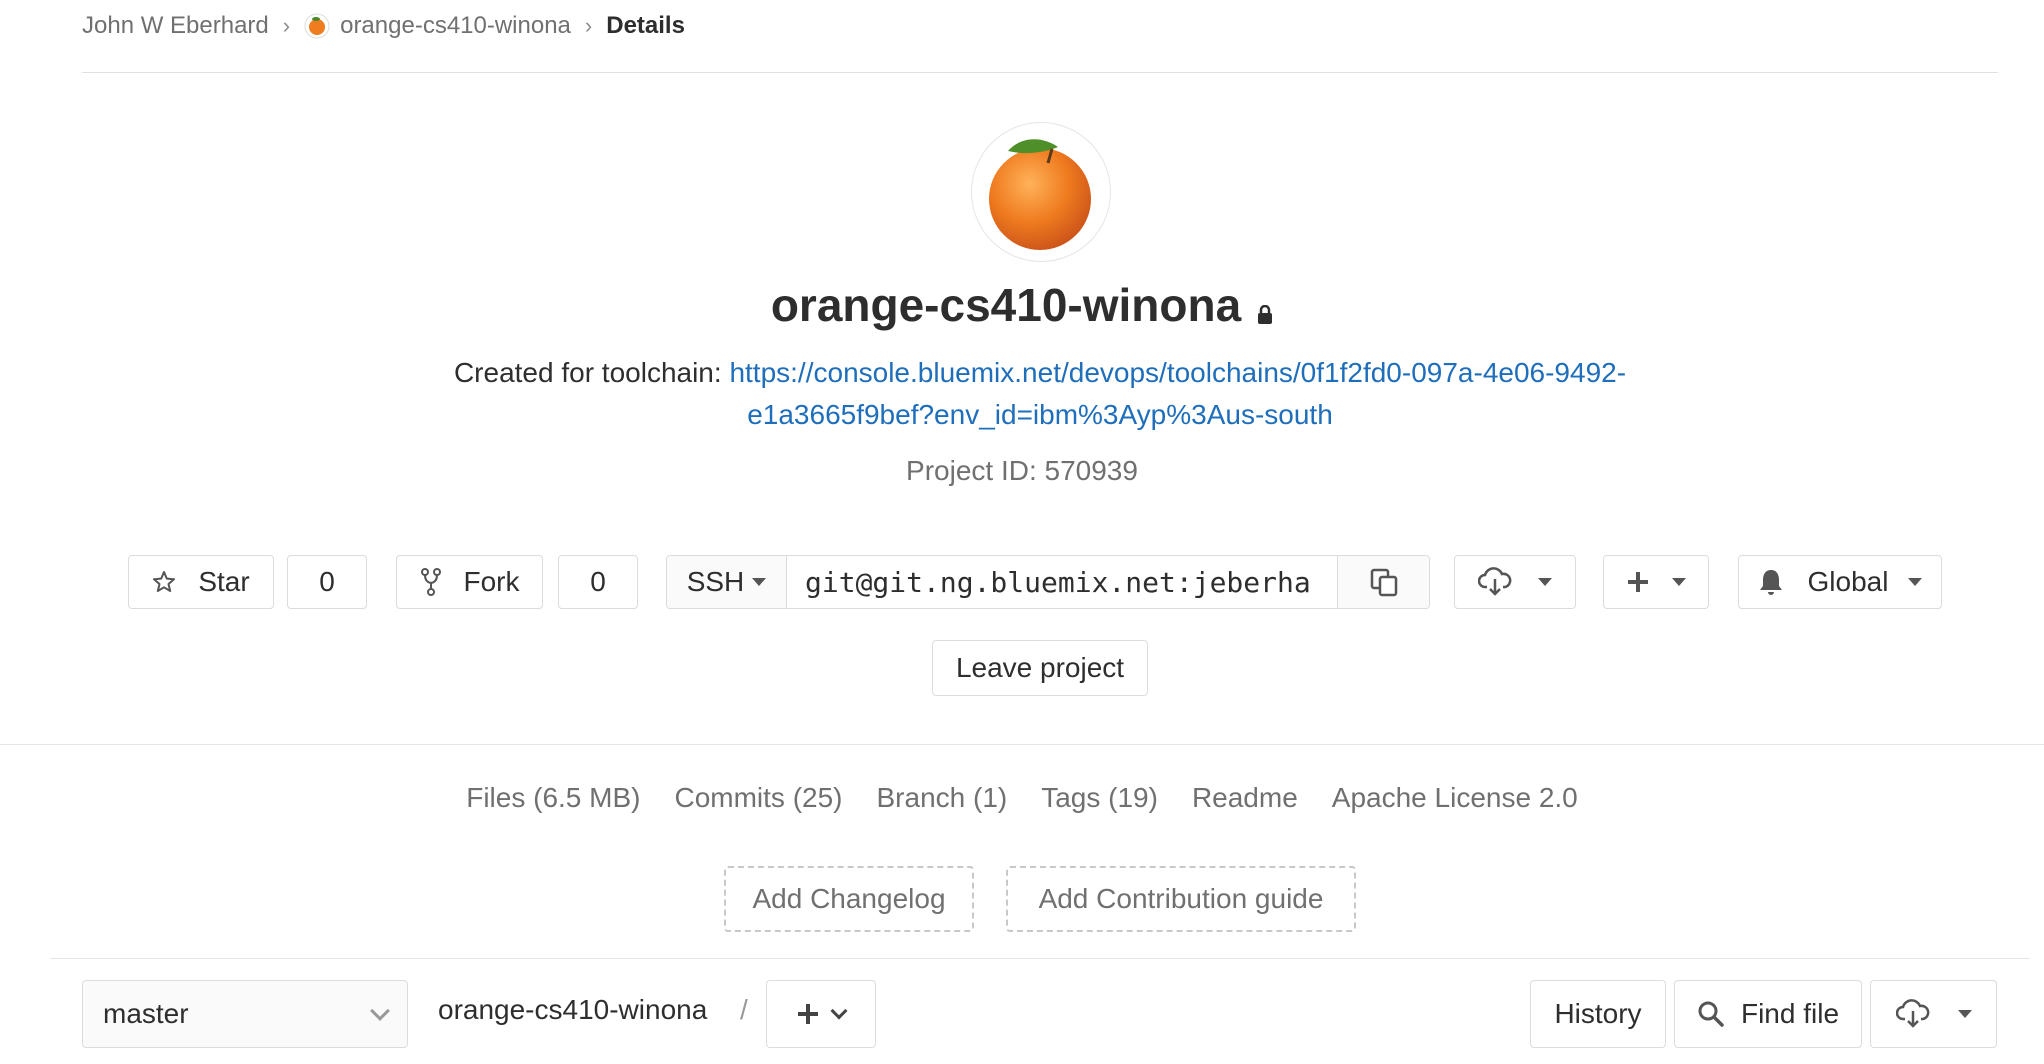 The image size is (2044, 1064). I want to click on branch-selector: master, so click(245, 1014).